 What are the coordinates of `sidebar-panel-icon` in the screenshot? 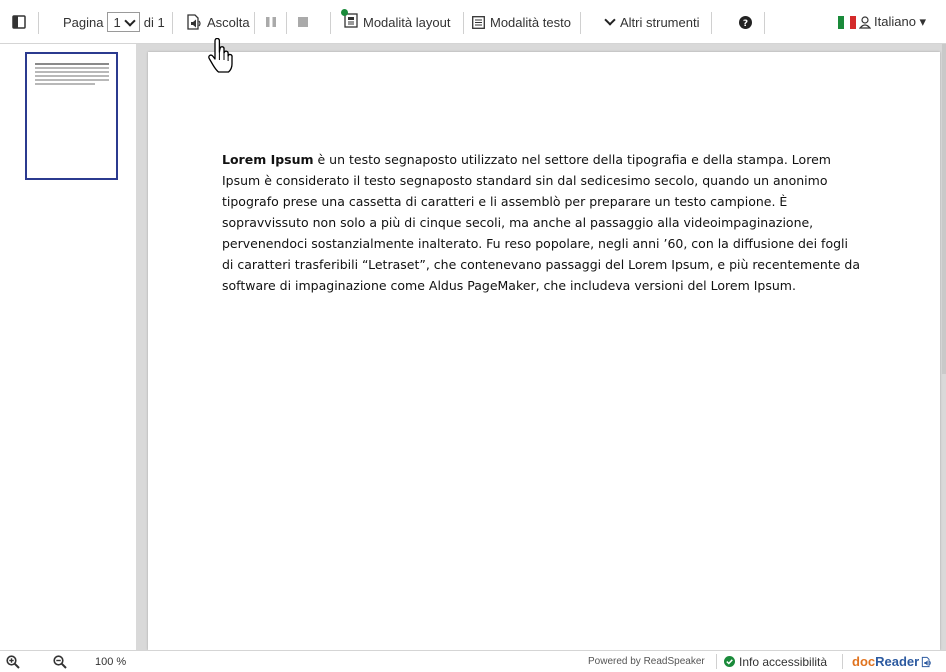 It's located at (19, 22).